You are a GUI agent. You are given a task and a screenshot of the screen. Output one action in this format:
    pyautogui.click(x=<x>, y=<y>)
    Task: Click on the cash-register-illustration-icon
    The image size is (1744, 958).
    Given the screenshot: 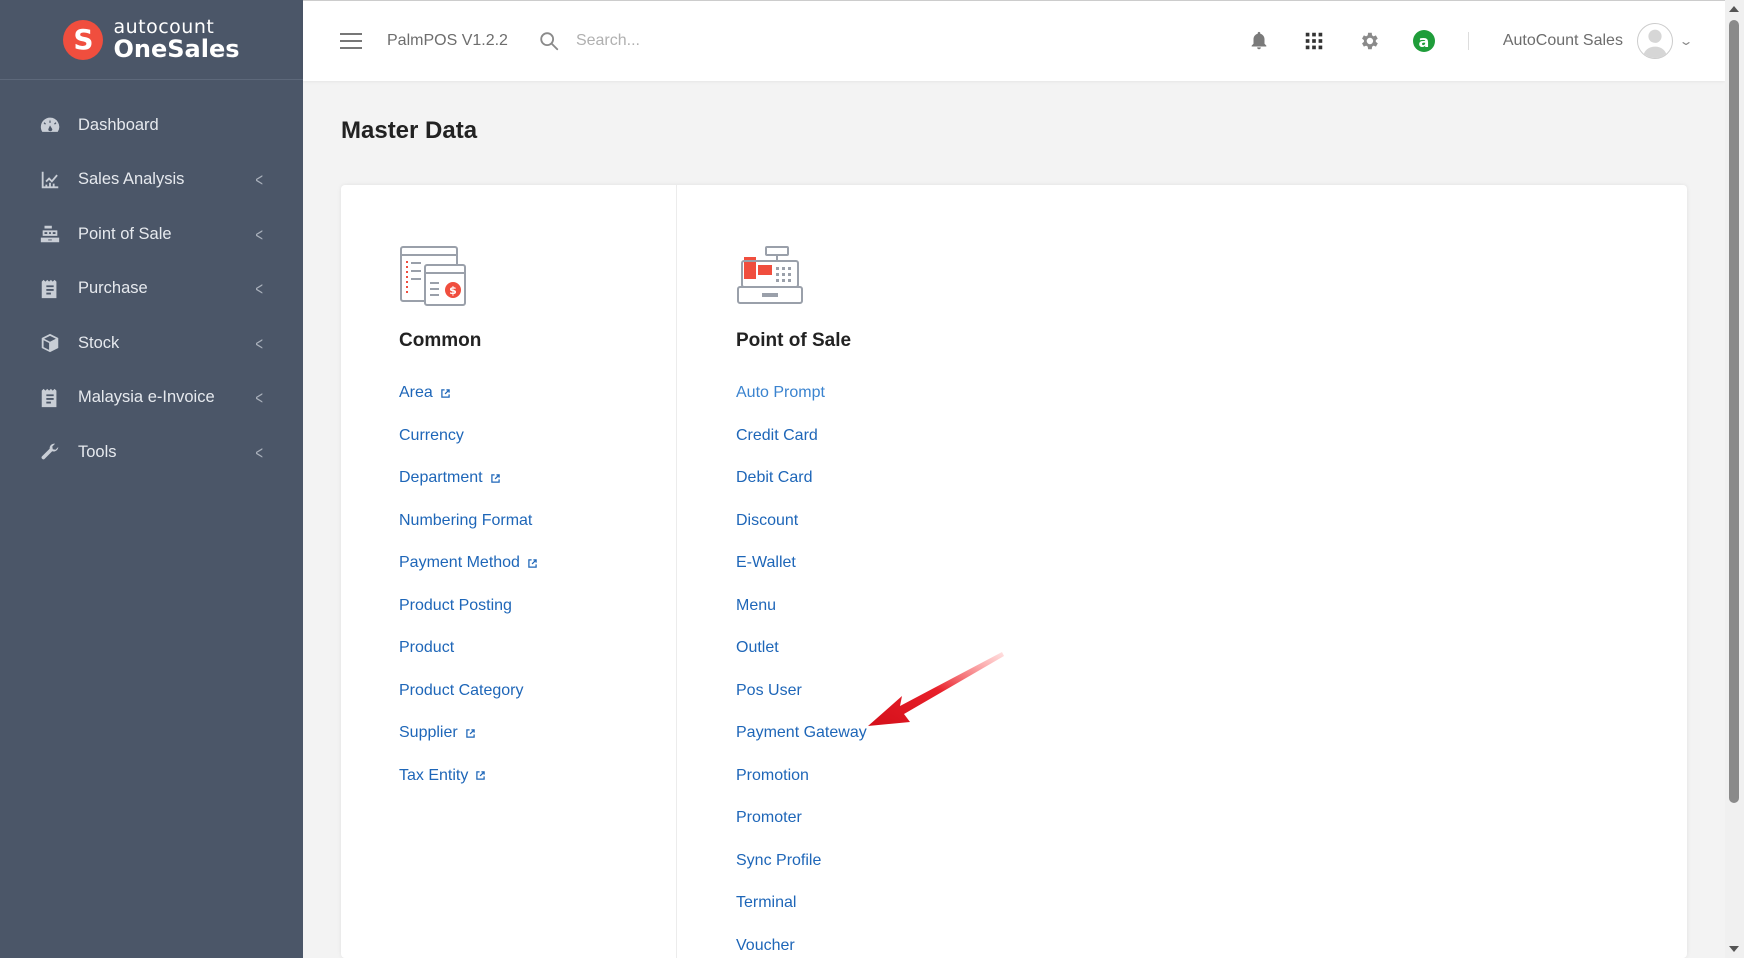 What is the action you would take?
    pyautogui.click(x=770, y=275)
    